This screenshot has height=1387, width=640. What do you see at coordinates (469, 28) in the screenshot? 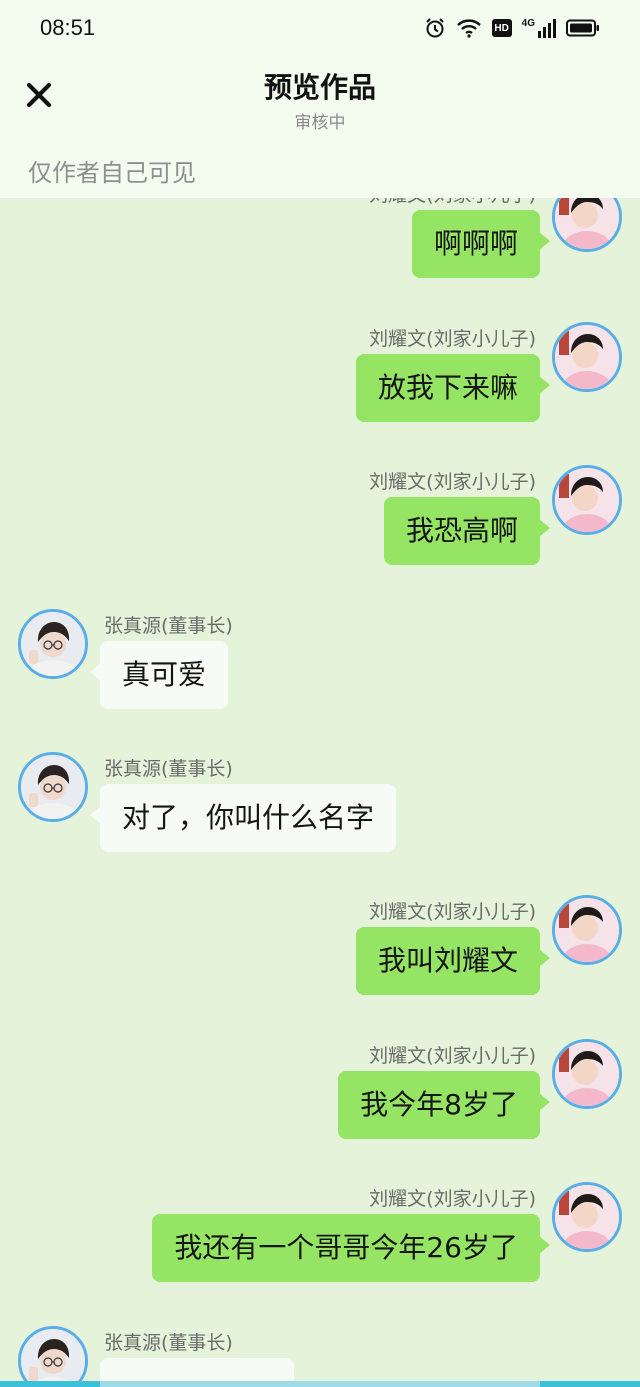
I see `wifi-icon` at bounding box center [469, 28].